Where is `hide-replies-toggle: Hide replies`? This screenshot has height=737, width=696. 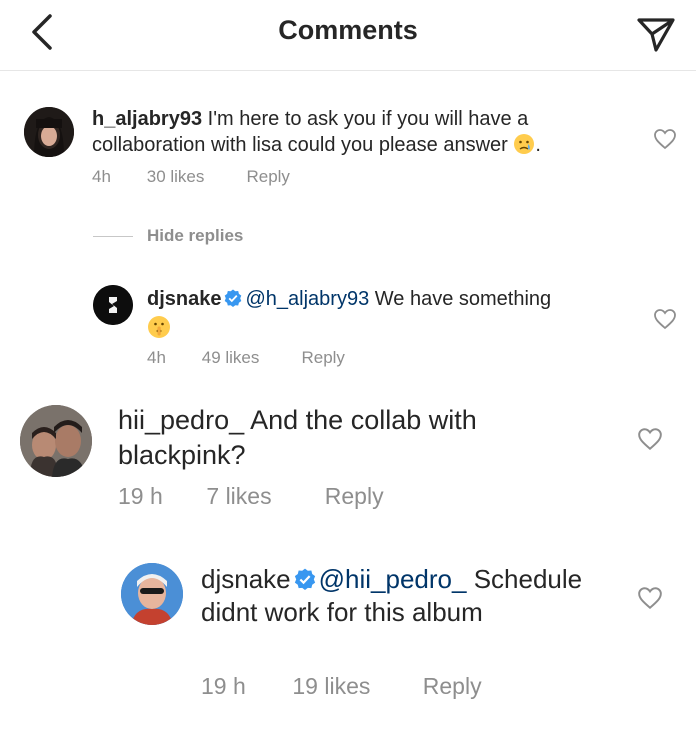 hide-replies-toggle: Hide replies is located at coordinates (168, 236).